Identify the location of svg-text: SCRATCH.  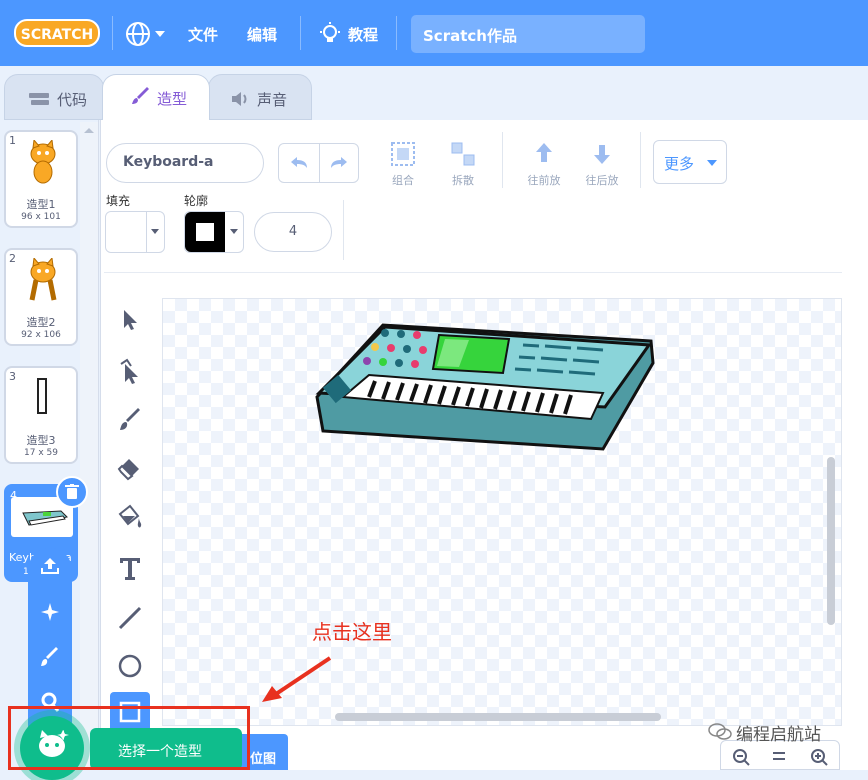
(57, 35).